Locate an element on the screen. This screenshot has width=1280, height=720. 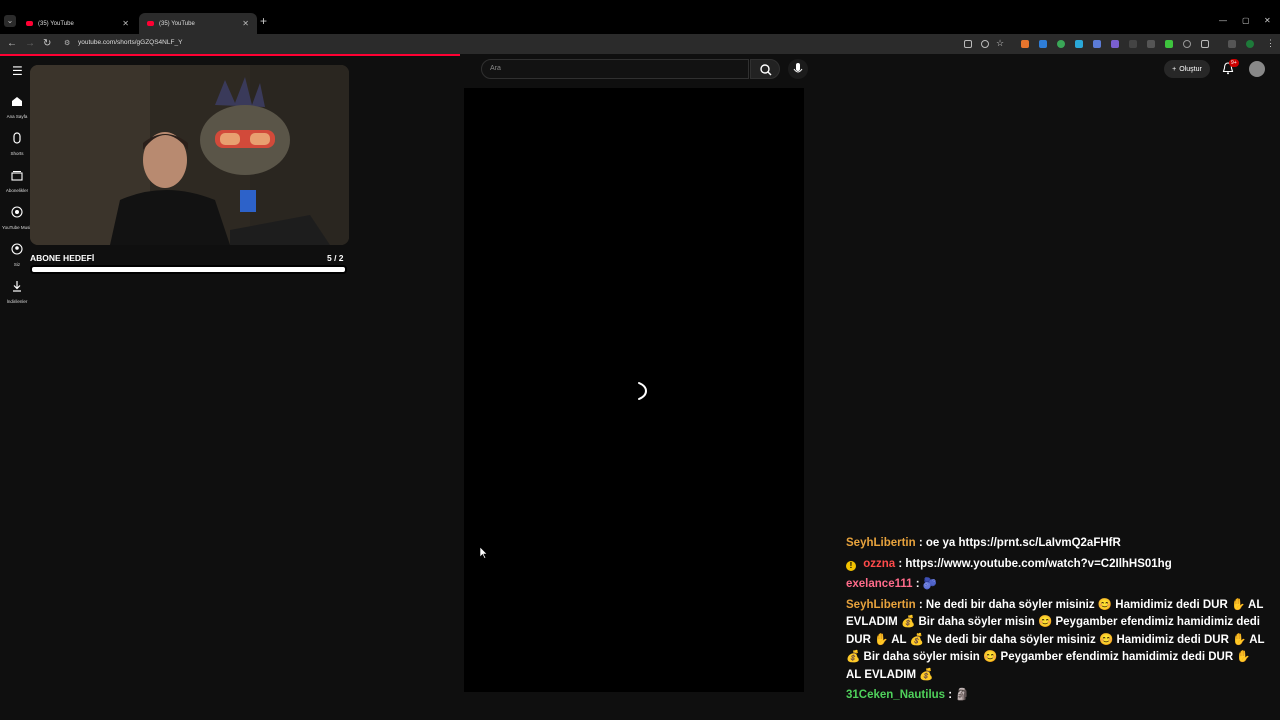
chat-username: exelance111 is located at coordinates (879, 584).